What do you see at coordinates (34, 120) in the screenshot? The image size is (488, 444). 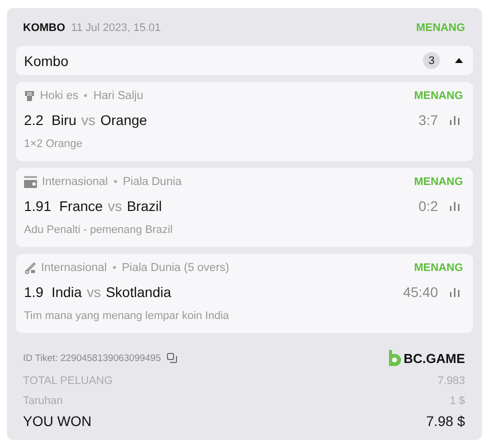 I see `odds-value: 2.2` at bounding box center [34, 120].